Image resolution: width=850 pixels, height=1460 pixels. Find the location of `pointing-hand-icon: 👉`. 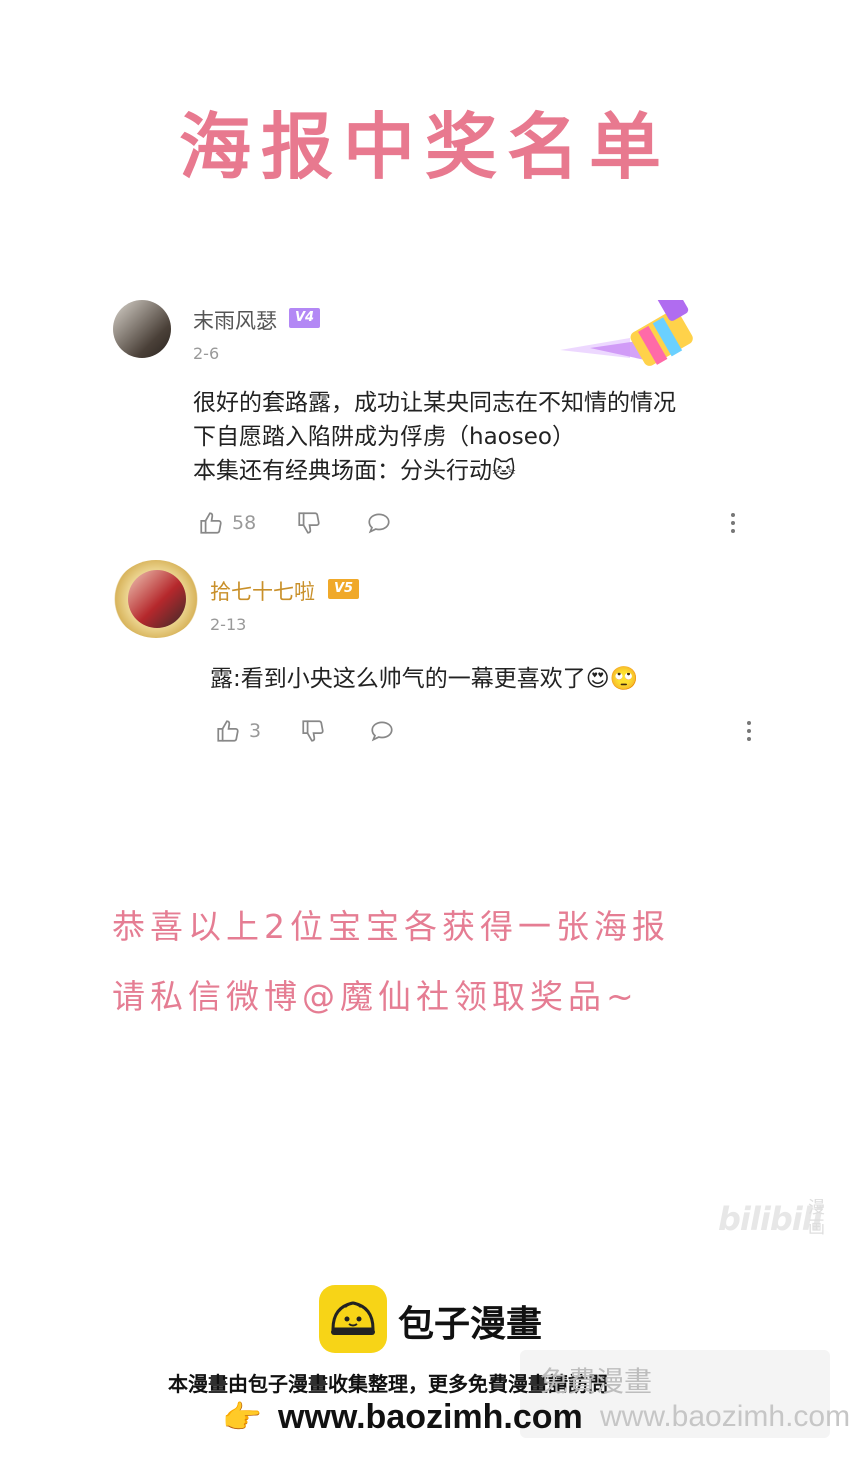

pointing-hand-icon: 👉 is located at coordinates (242, 1417).